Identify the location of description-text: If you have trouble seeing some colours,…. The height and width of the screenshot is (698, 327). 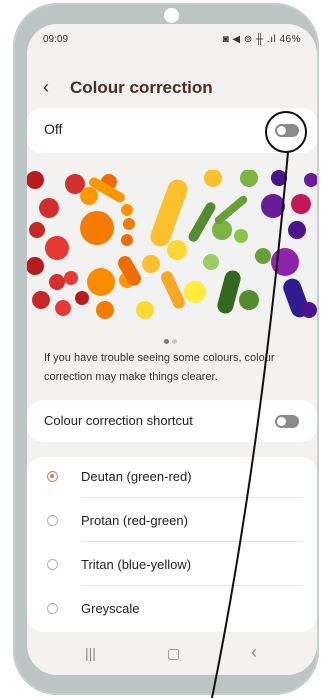
(159, 367).